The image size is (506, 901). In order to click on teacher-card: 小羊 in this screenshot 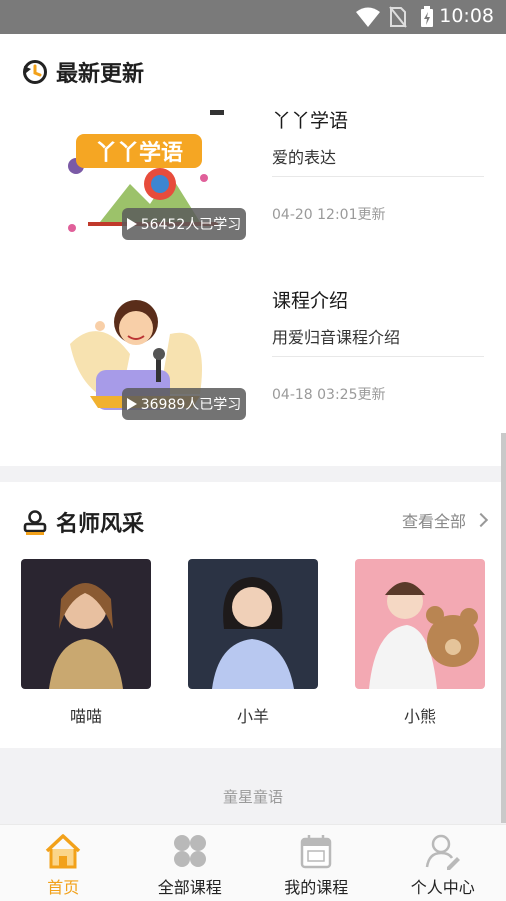, I will do `click(253, 643)`.